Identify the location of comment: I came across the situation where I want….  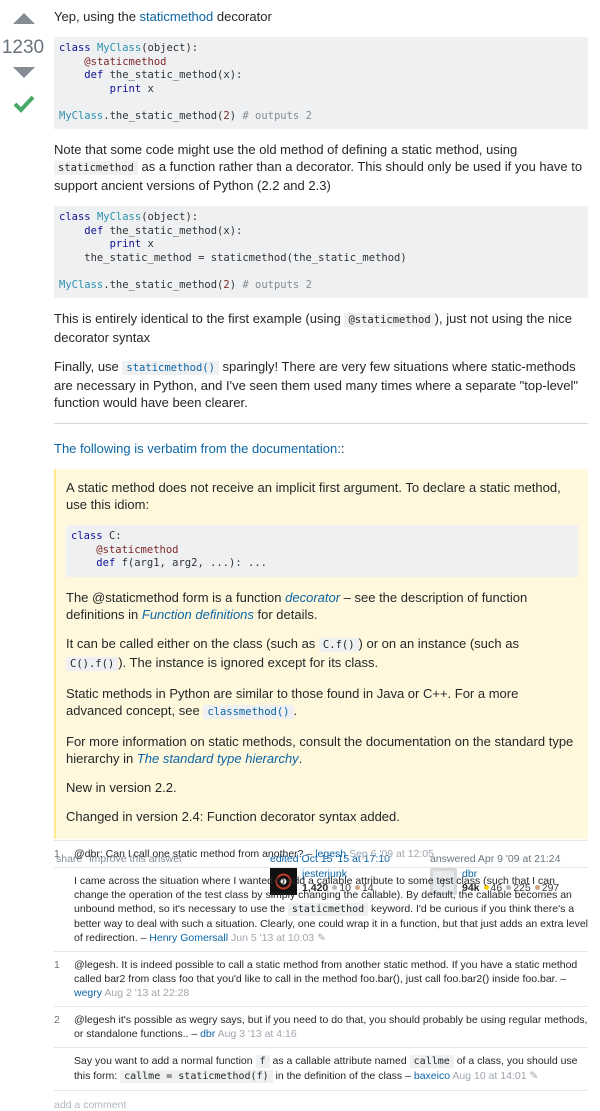
(321, 910).